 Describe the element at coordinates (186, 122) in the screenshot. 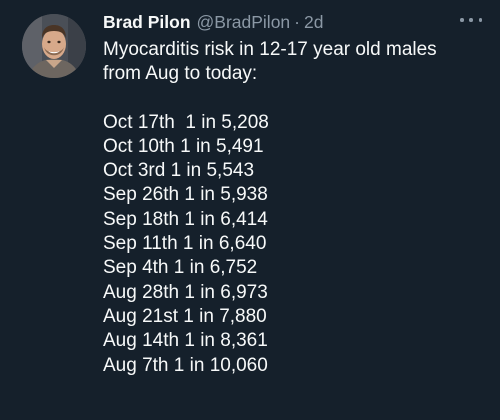

I see `risk-entry: Oct 17th 1 in 5,208` at that location.